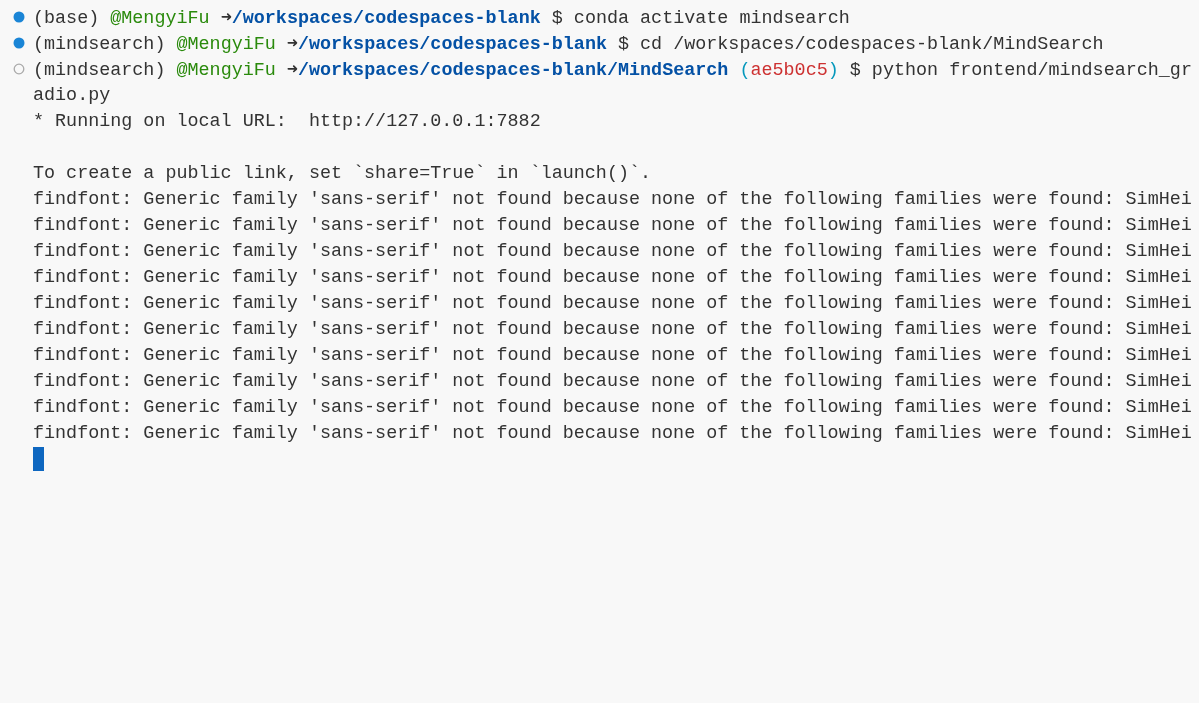  What do you see at coordinates (342, 173) in the screenshot?
I see `output-line: To create a public link, set `share=True` in `launch()`.` at bounding box center [342, 173].